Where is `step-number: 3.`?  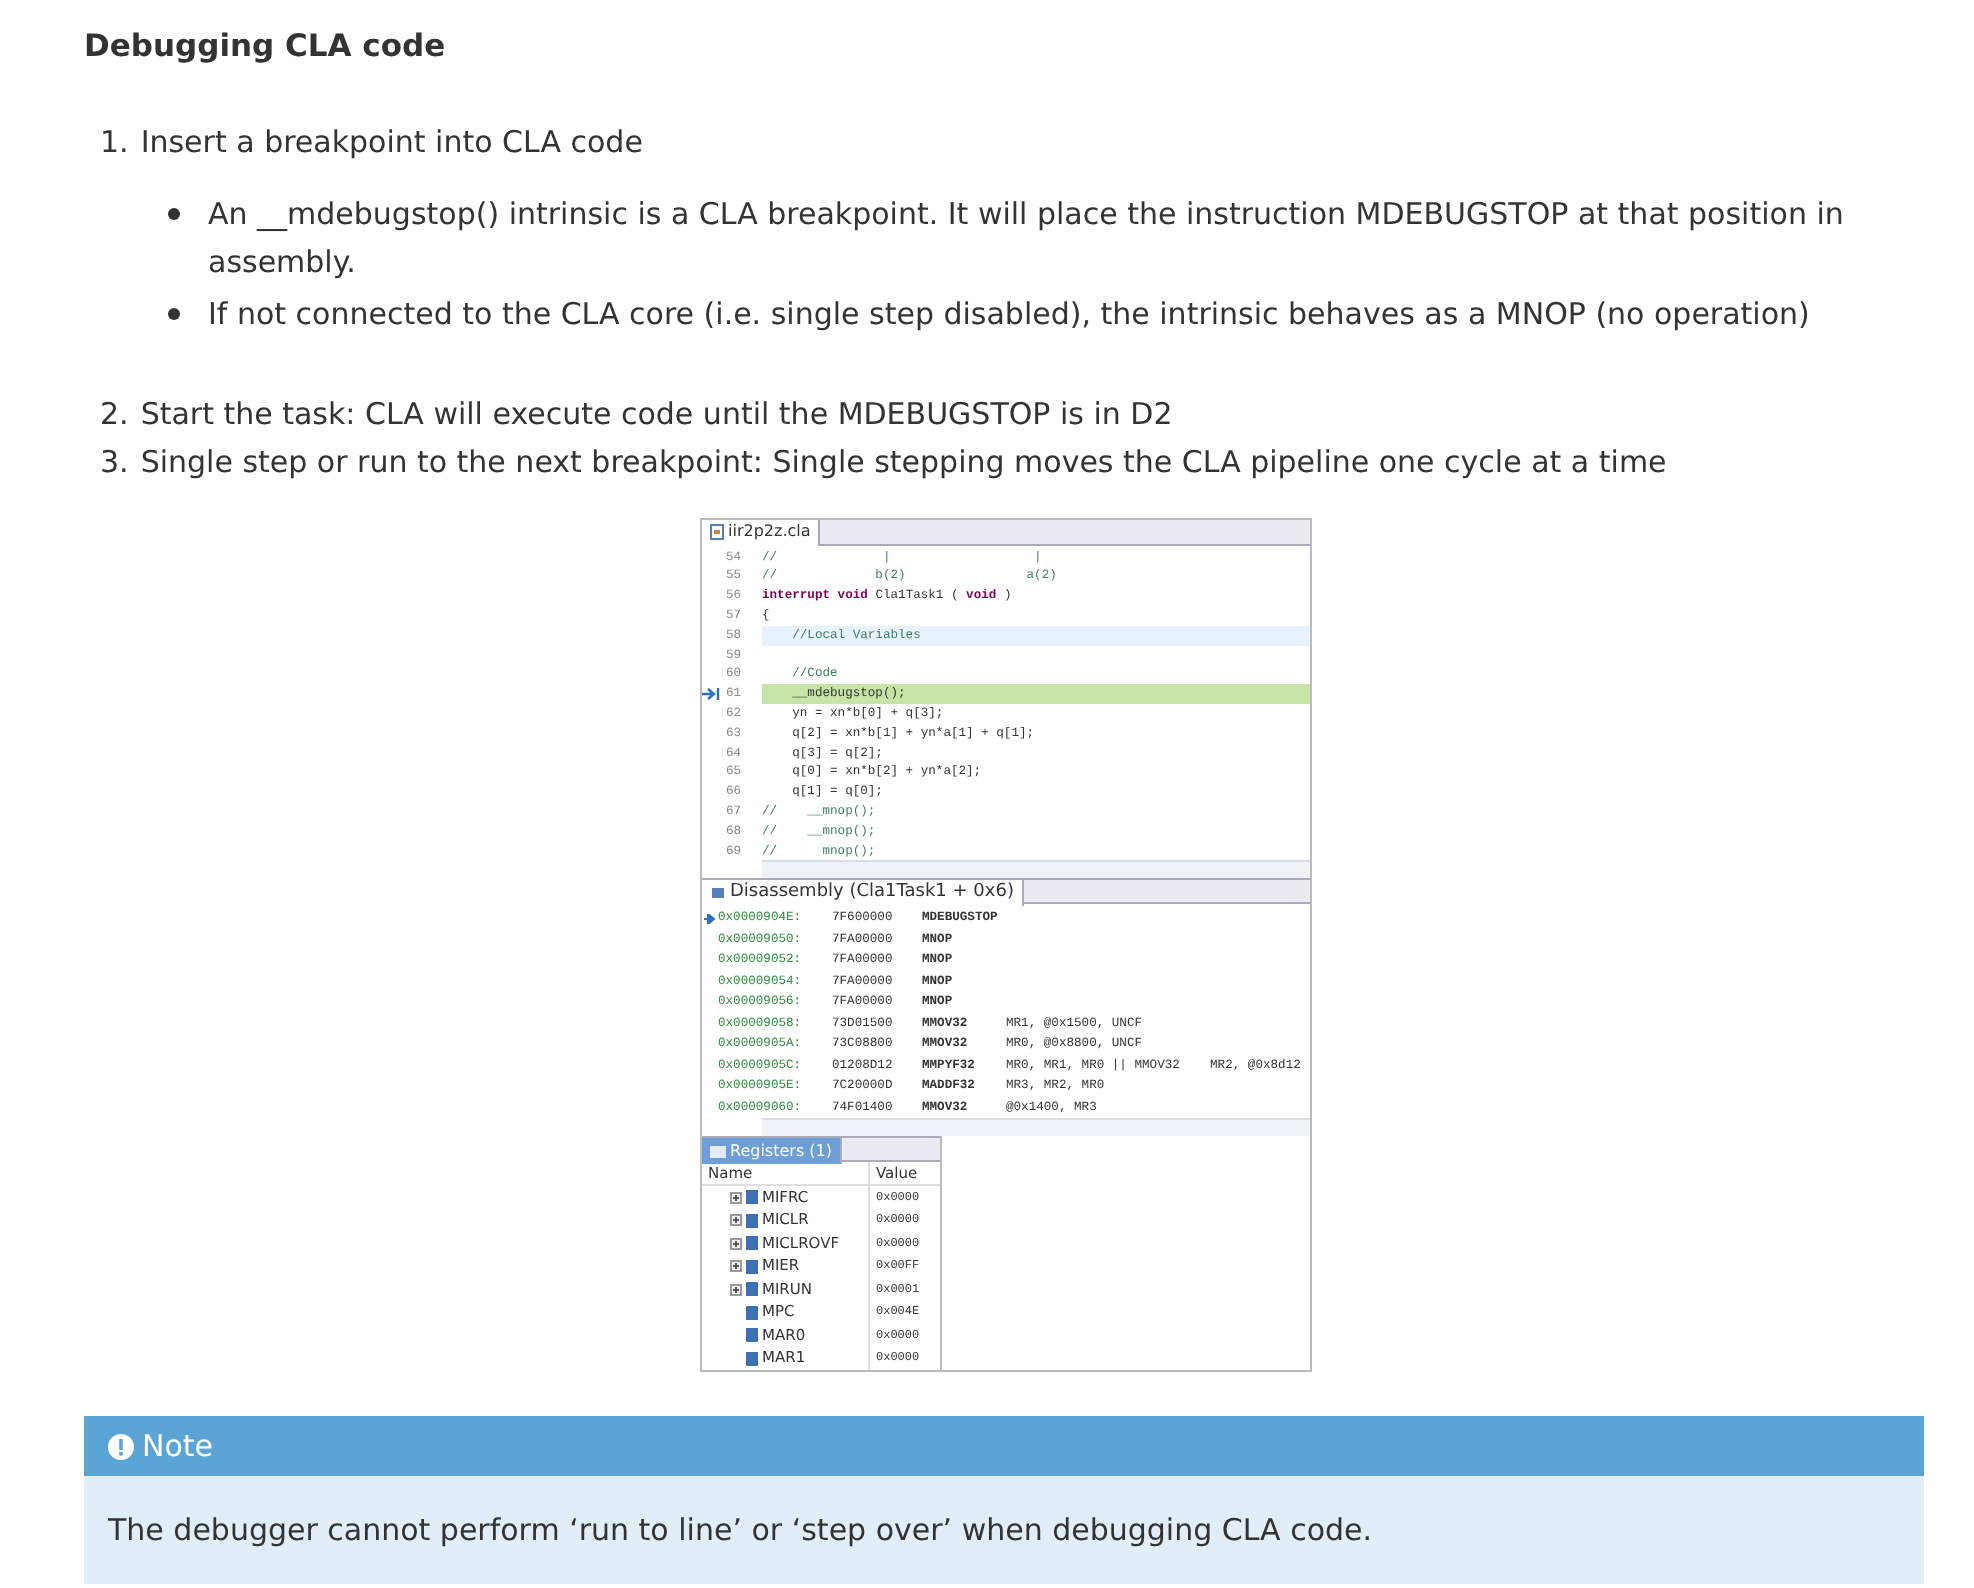
step-number: 3. is located at coordinates (114, 462).